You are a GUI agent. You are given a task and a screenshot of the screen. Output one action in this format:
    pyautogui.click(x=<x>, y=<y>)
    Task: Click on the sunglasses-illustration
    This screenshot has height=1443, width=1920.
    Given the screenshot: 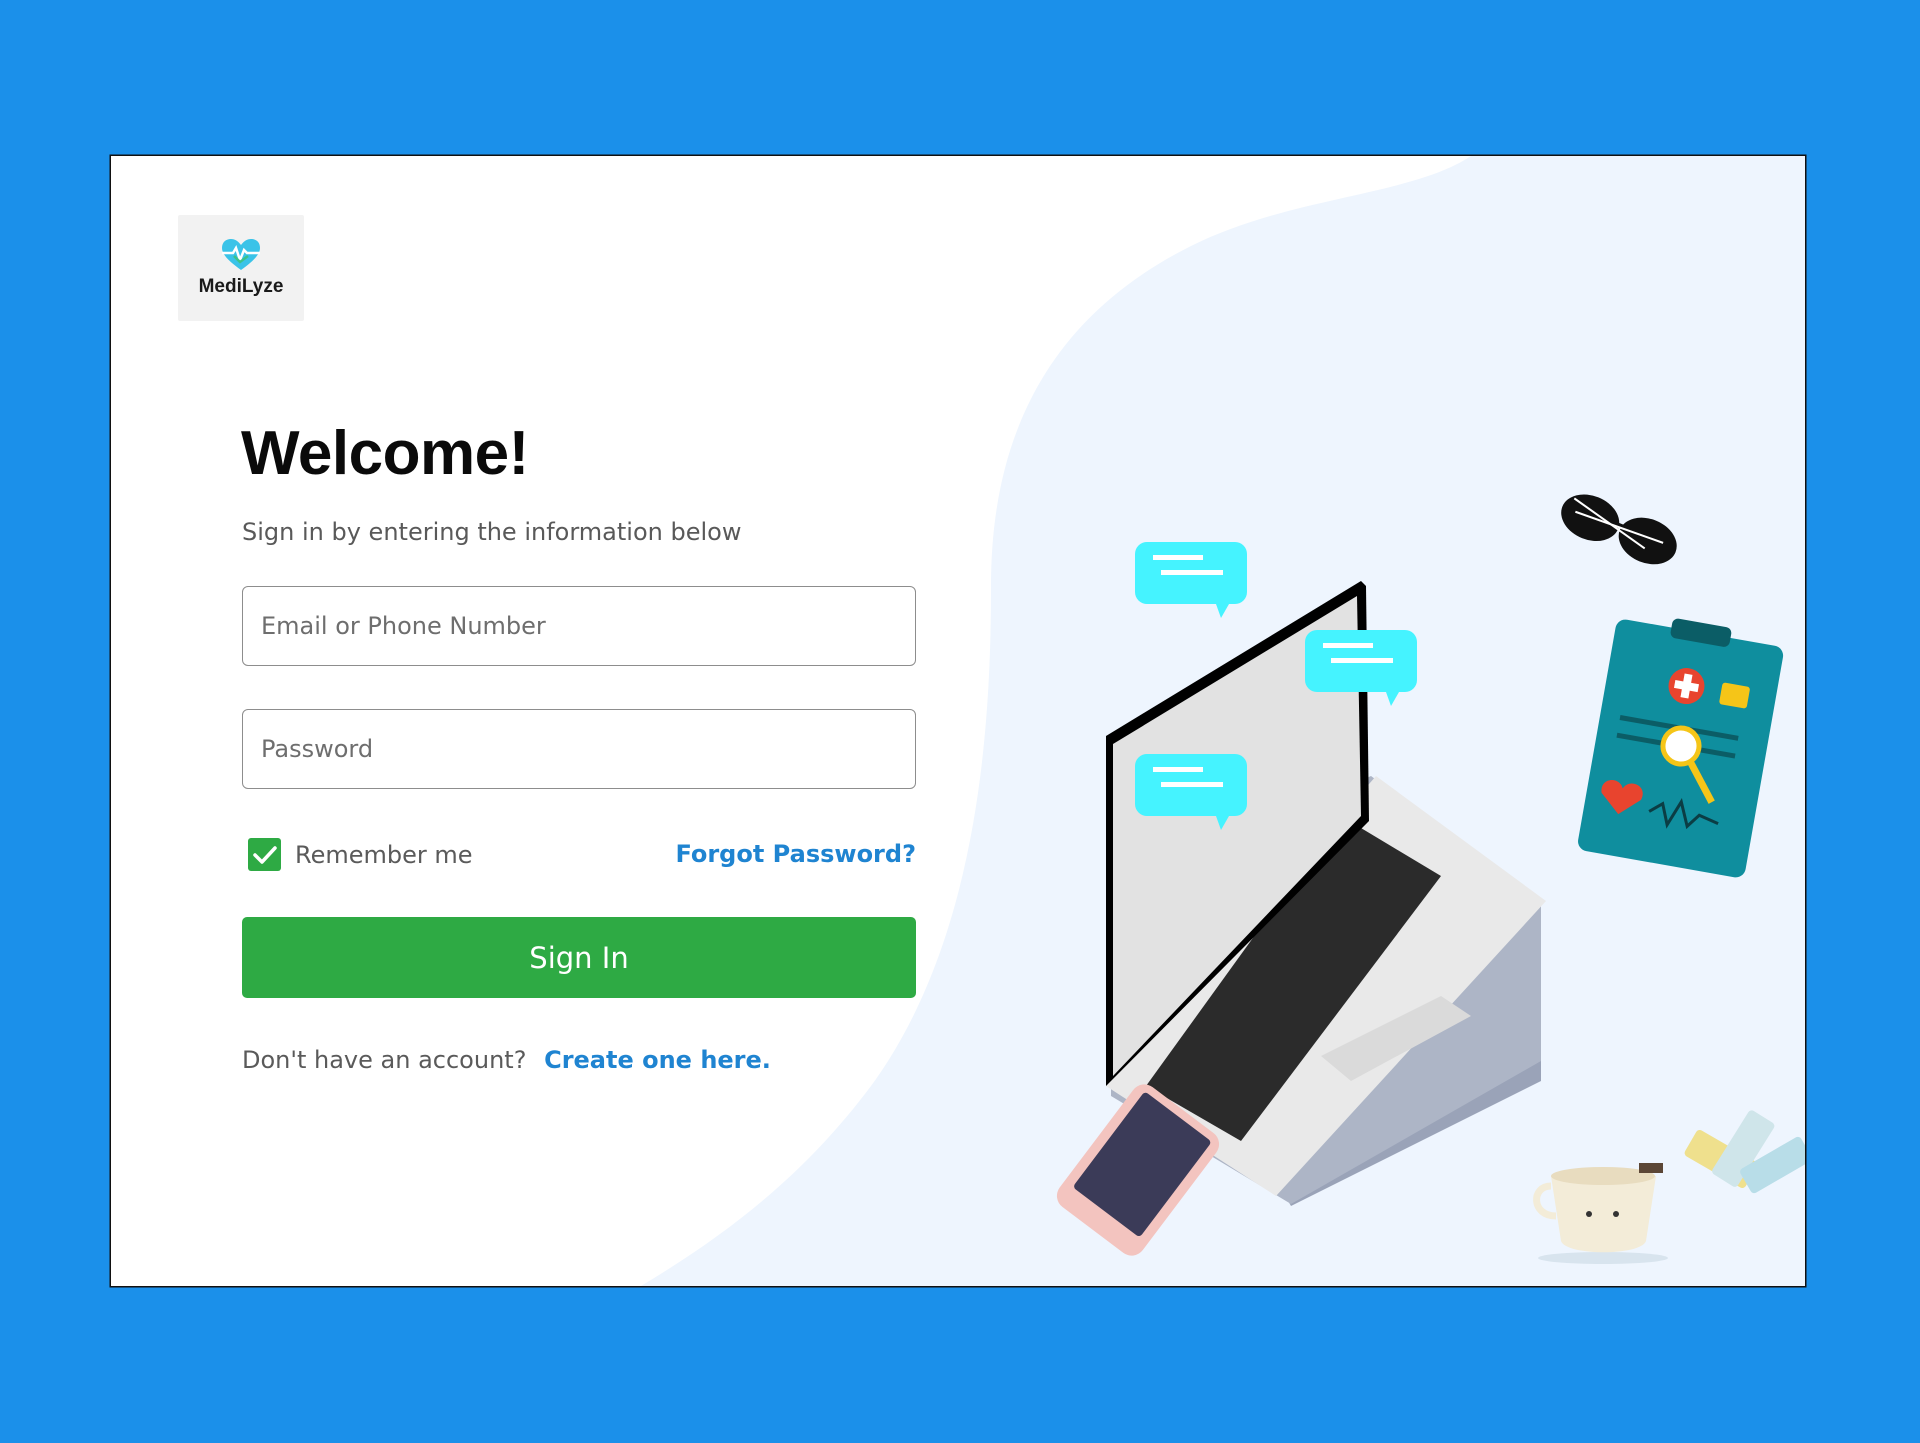 What is the action you would take?
    pyautogui.click(x=1619, y=529)
    